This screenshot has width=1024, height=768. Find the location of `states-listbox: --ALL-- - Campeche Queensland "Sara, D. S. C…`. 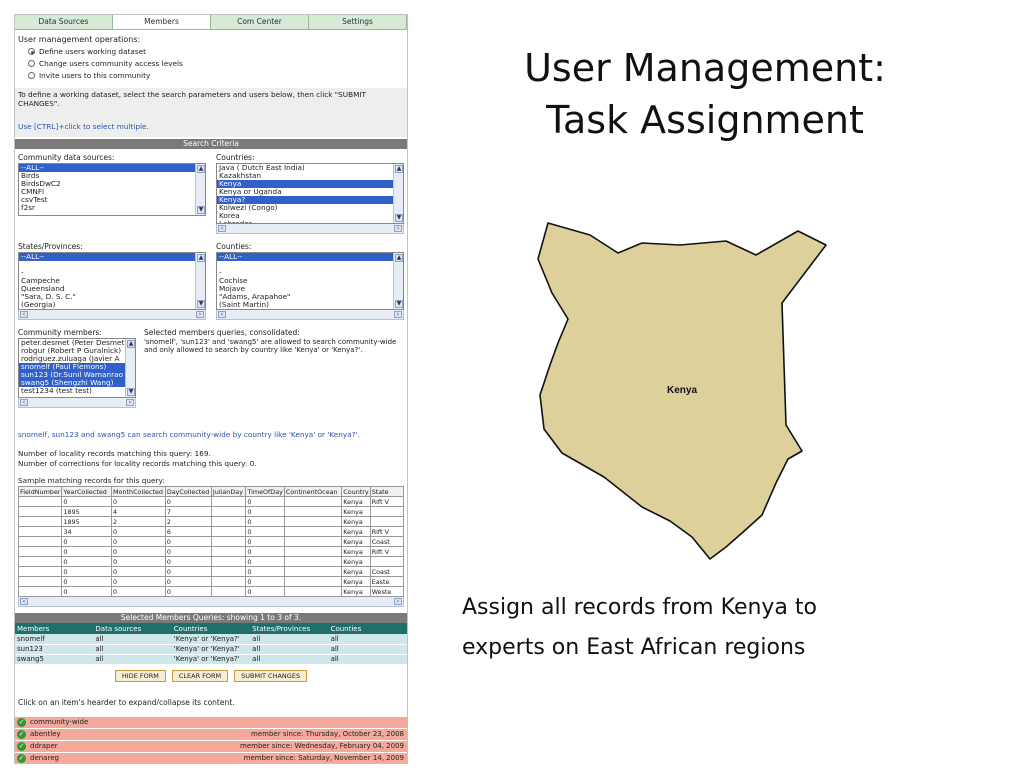

states-listbox: --ALL-- - Campeche Queensland "Sara, D. S. C… is located at coordinates (112, 281).